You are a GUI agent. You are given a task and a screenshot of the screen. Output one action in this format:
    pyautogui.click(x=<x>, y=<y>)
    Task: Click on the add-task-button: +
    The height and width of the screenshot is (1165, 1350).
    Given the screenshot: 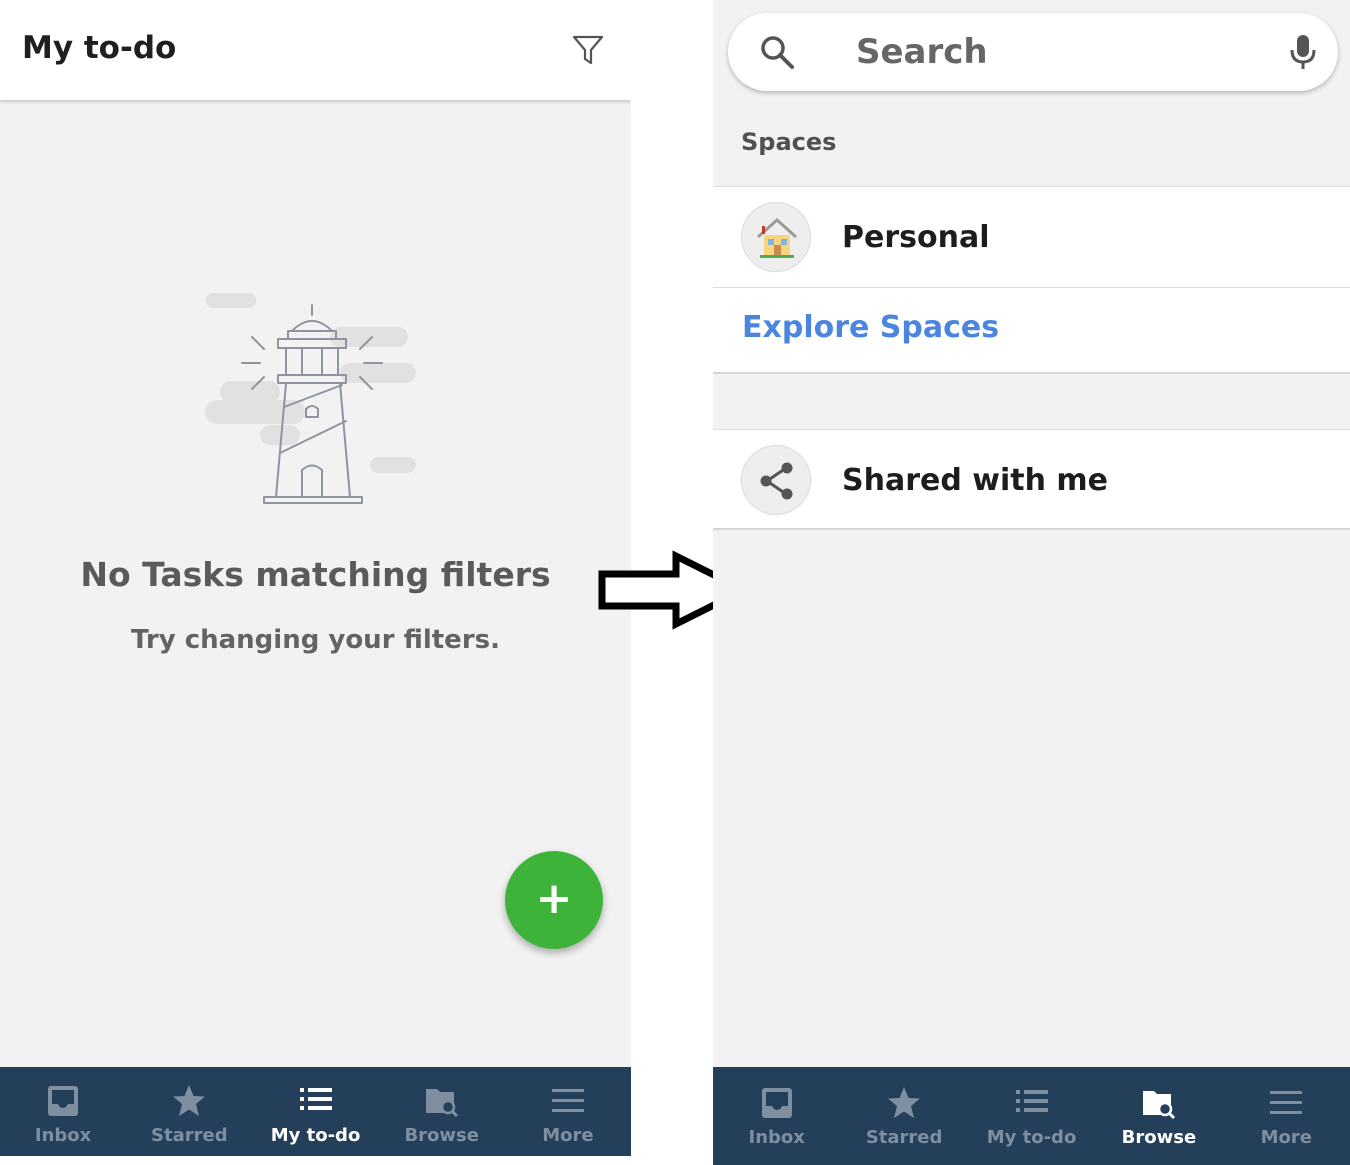 What is the action you would take?
    pyautogui.click(x=554, y=900)
    